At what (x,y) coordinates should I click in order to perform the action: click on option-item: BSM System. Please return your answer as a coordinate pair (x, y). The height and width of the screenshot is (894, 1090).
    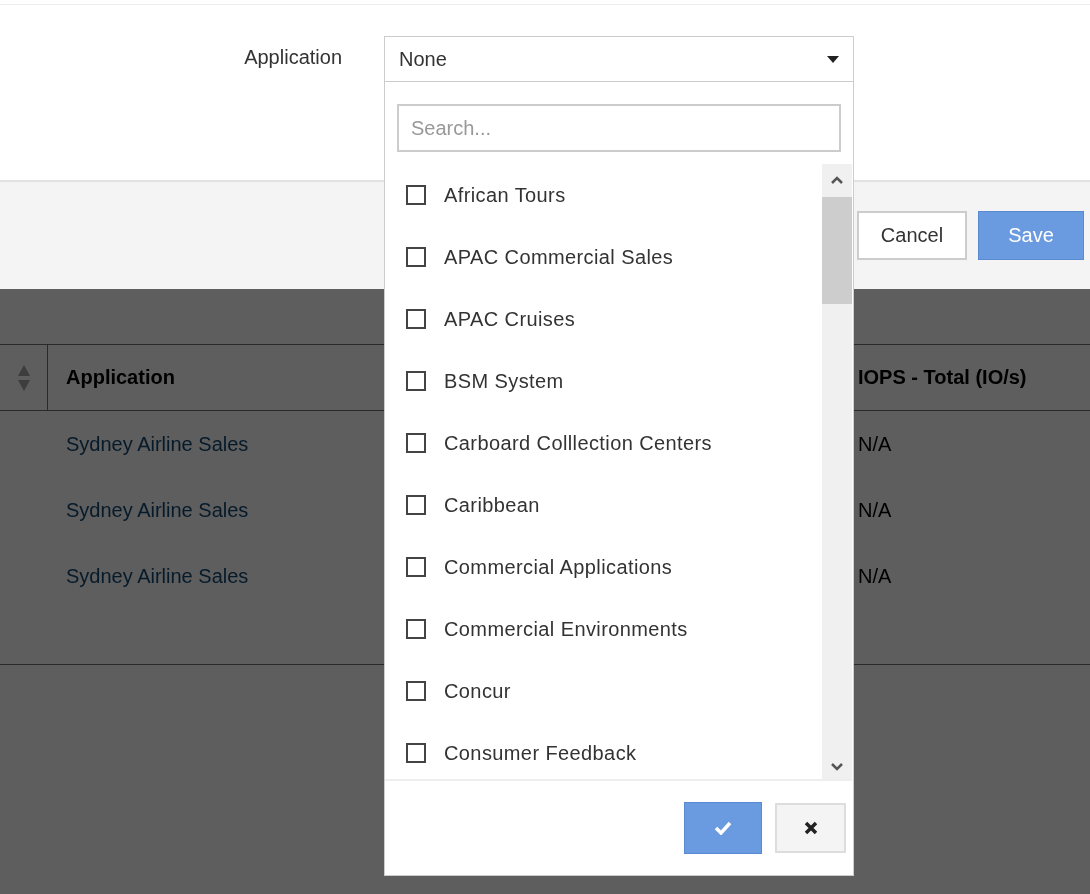
    Looking at the image, I should click on (614, 381).